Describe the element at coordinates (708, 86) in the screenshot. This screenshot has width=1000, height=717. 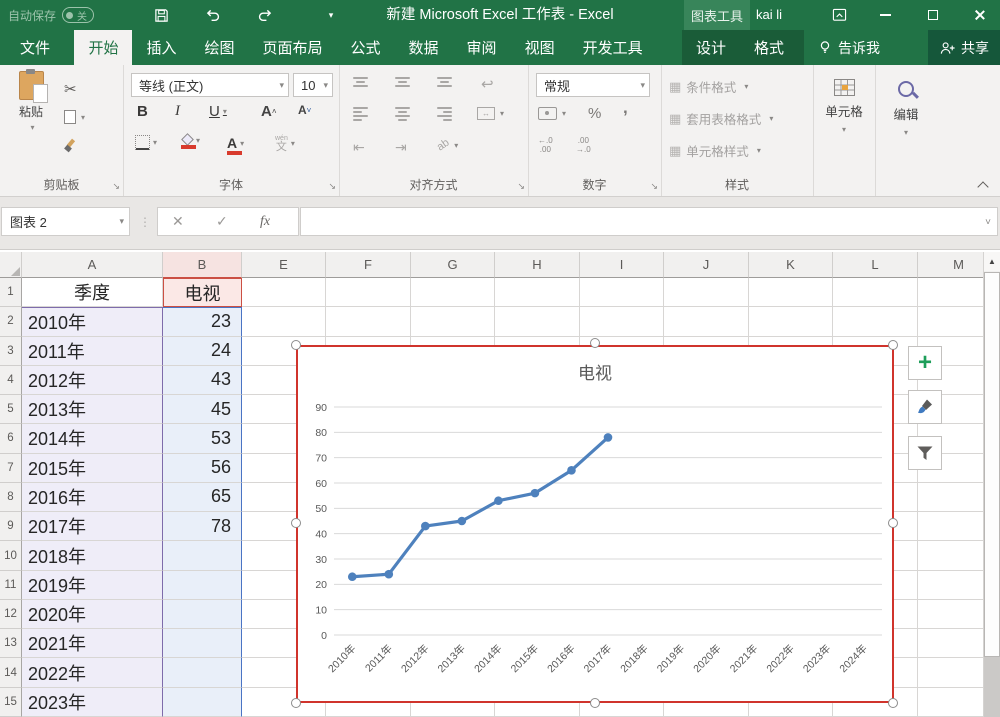
I see `conditional-formatting-button: ▦ 条件格式` at that location.